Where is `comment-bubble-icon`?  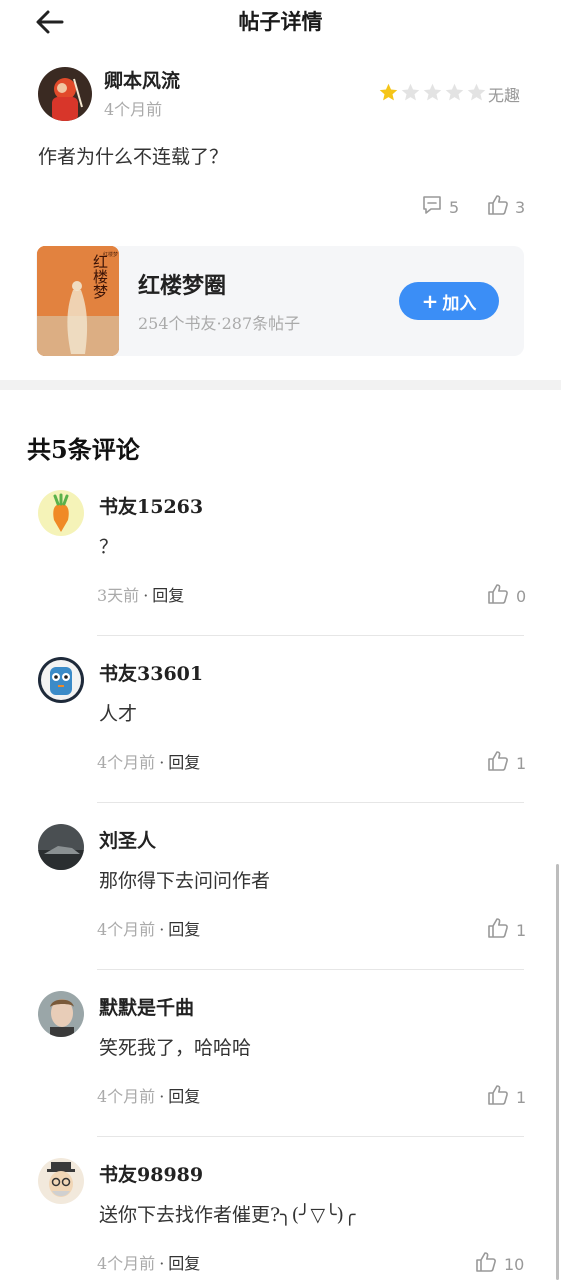
comment-bubble-icon is located at coordinates (432, 207).